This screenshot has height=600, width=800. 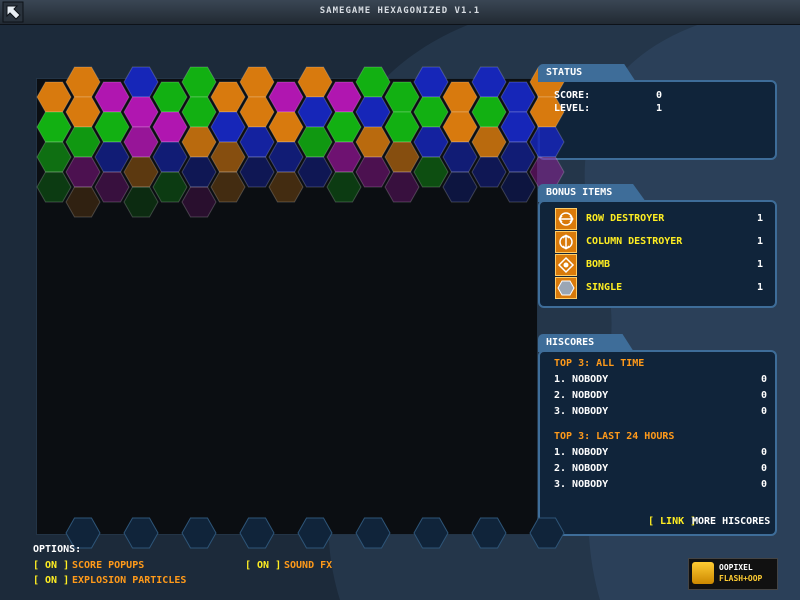 What do you see at coordinates (572, 95) in the screenshot?
I see `score-label: SCORE:` at bounding box center [572, 95].